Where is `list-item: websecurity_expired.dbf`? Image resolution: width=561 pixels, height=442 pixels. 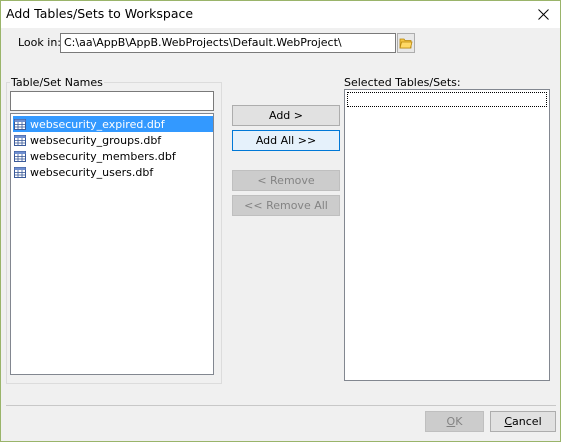
list-item: websecurity_expired.dbf is located at coordinates (113, 124).